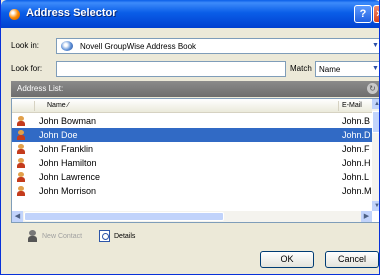  What do you see at coordinates (352, 259) in the screenshot?
I see `cancel-button: Cancel` at bounding box center [352, 259].